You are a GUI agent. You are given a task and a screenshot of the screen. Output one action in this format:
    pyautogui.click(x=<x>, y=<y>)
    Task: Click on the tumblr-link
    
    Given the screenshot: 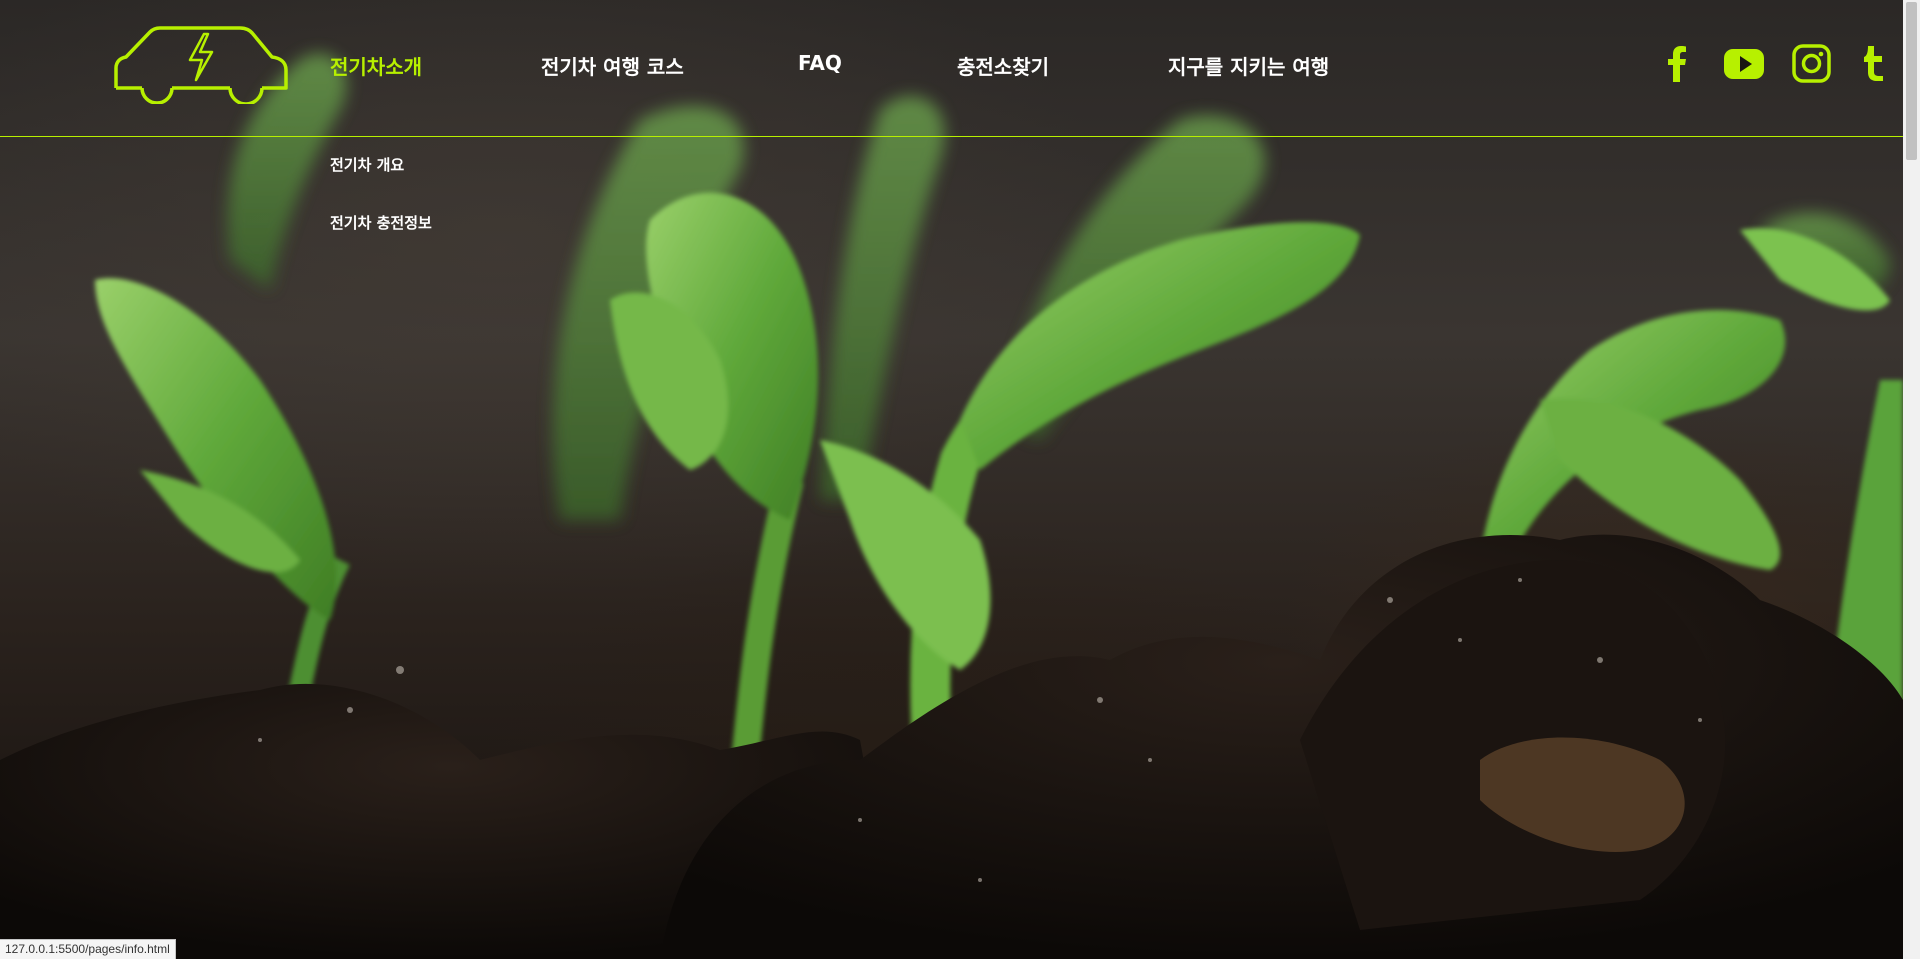 What is the action you would take?
    pyautogui.click(x=1873, y=64)
    